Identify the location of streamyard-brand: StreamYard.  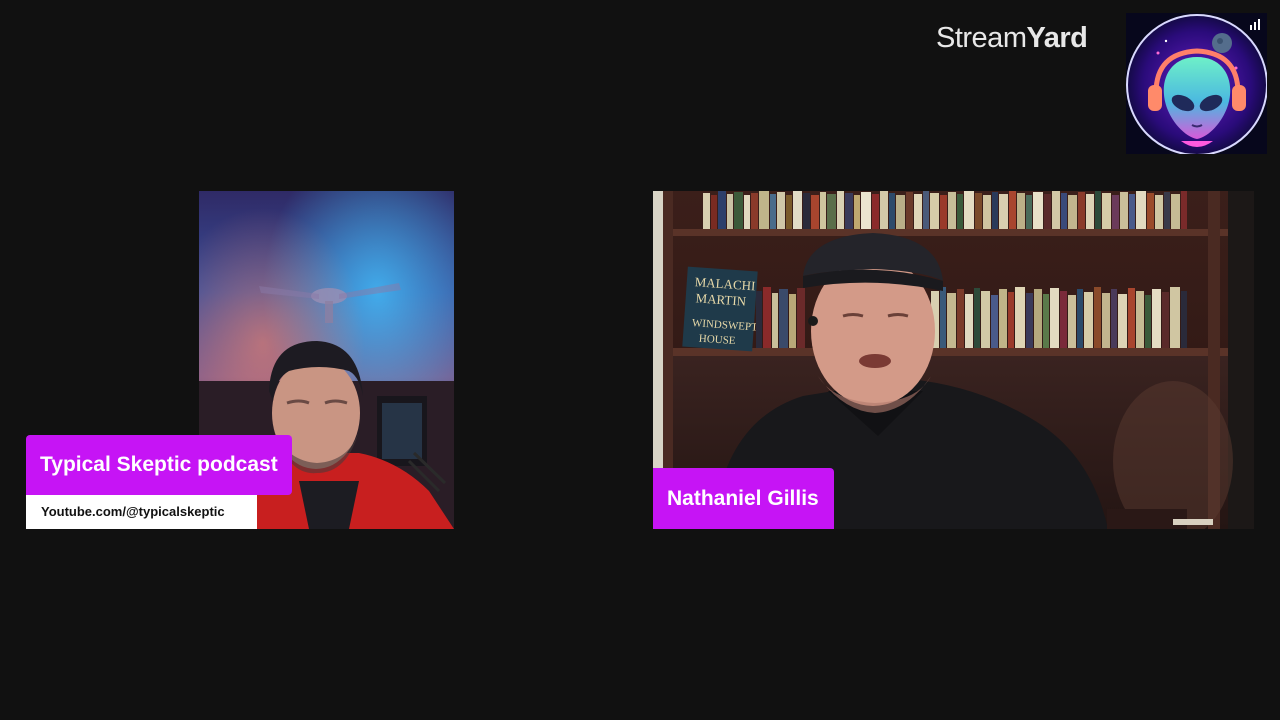
(1012, 38).